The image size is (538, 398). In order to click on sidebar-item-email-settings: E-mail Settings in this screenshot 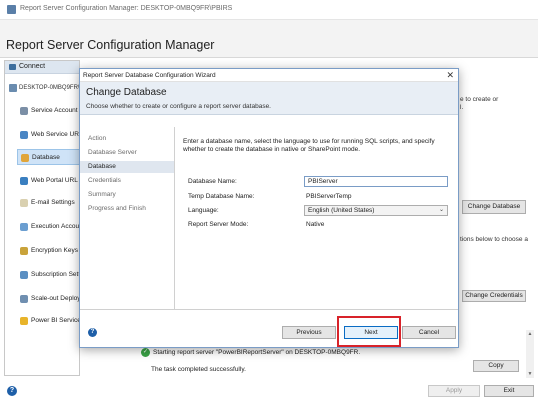, I will do `click(49, 203)`.